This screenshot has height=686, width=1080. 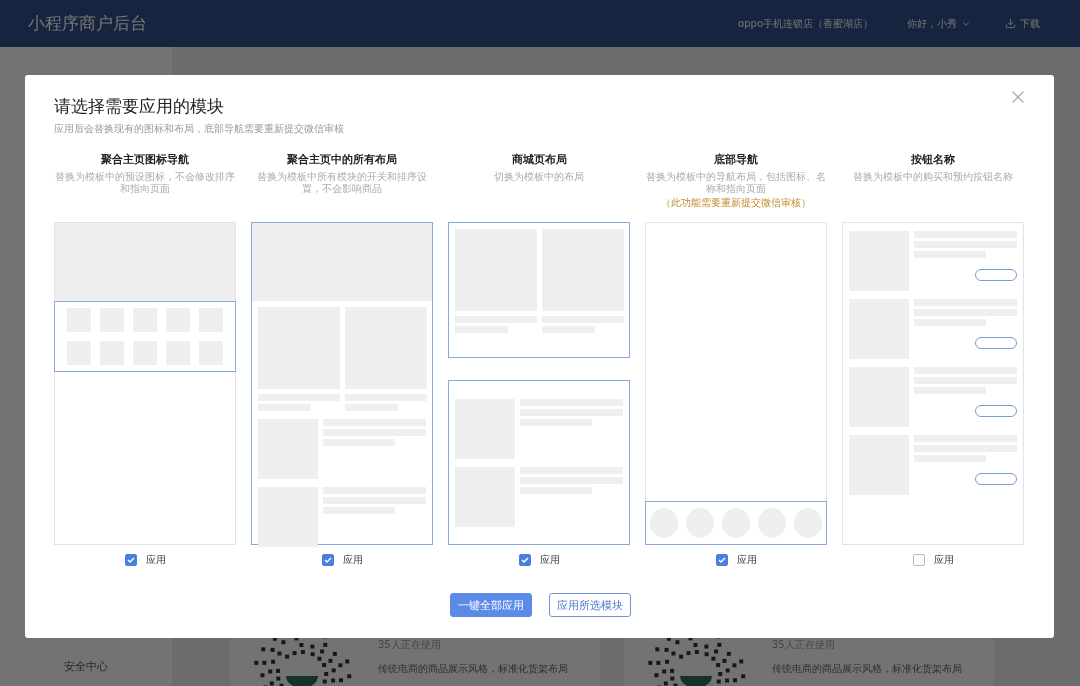 I want to click on module-title: 商城页布局, so click(x=539, y=159).